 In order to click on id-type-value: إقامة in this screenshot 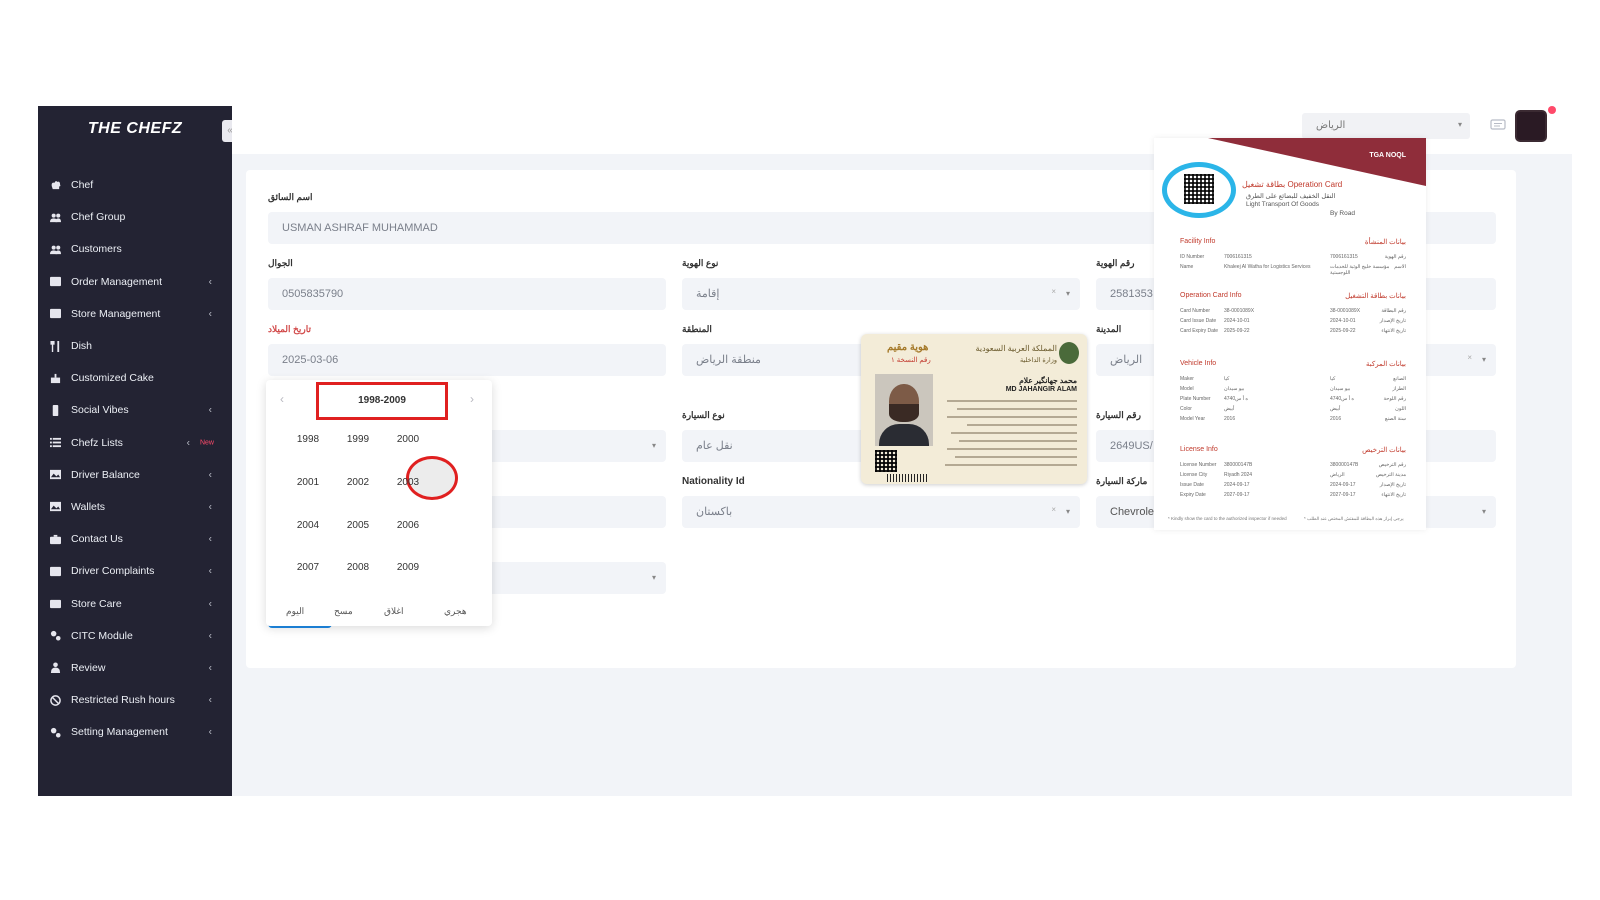, I will do `click(708, 294)`.